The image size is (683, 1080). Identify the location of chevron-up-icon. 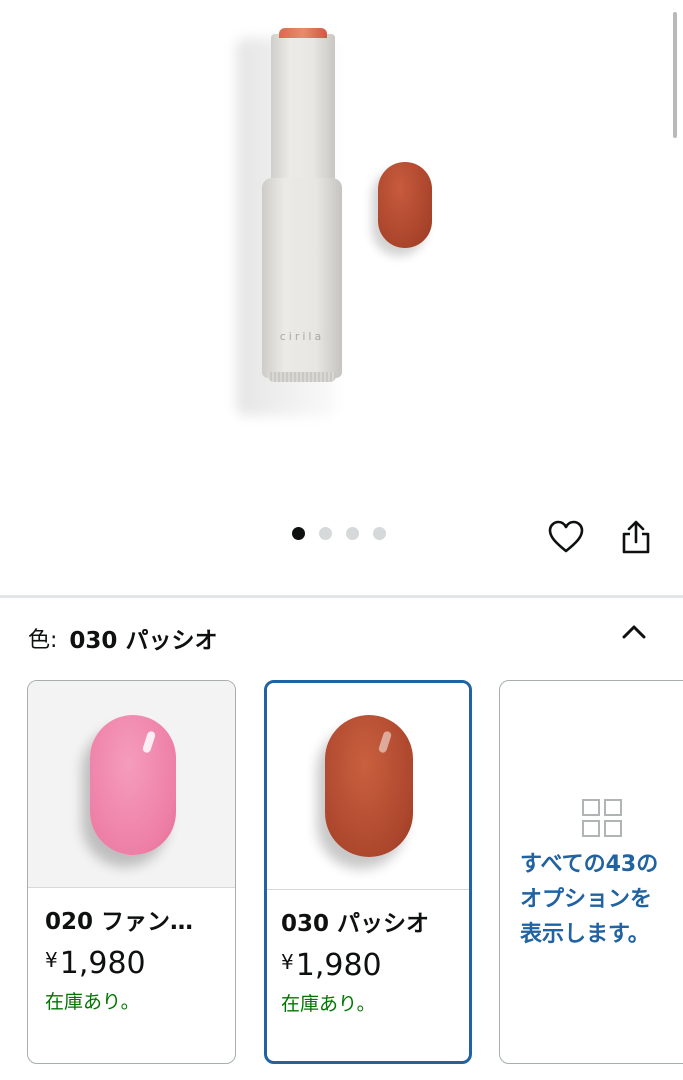
(634, 632).